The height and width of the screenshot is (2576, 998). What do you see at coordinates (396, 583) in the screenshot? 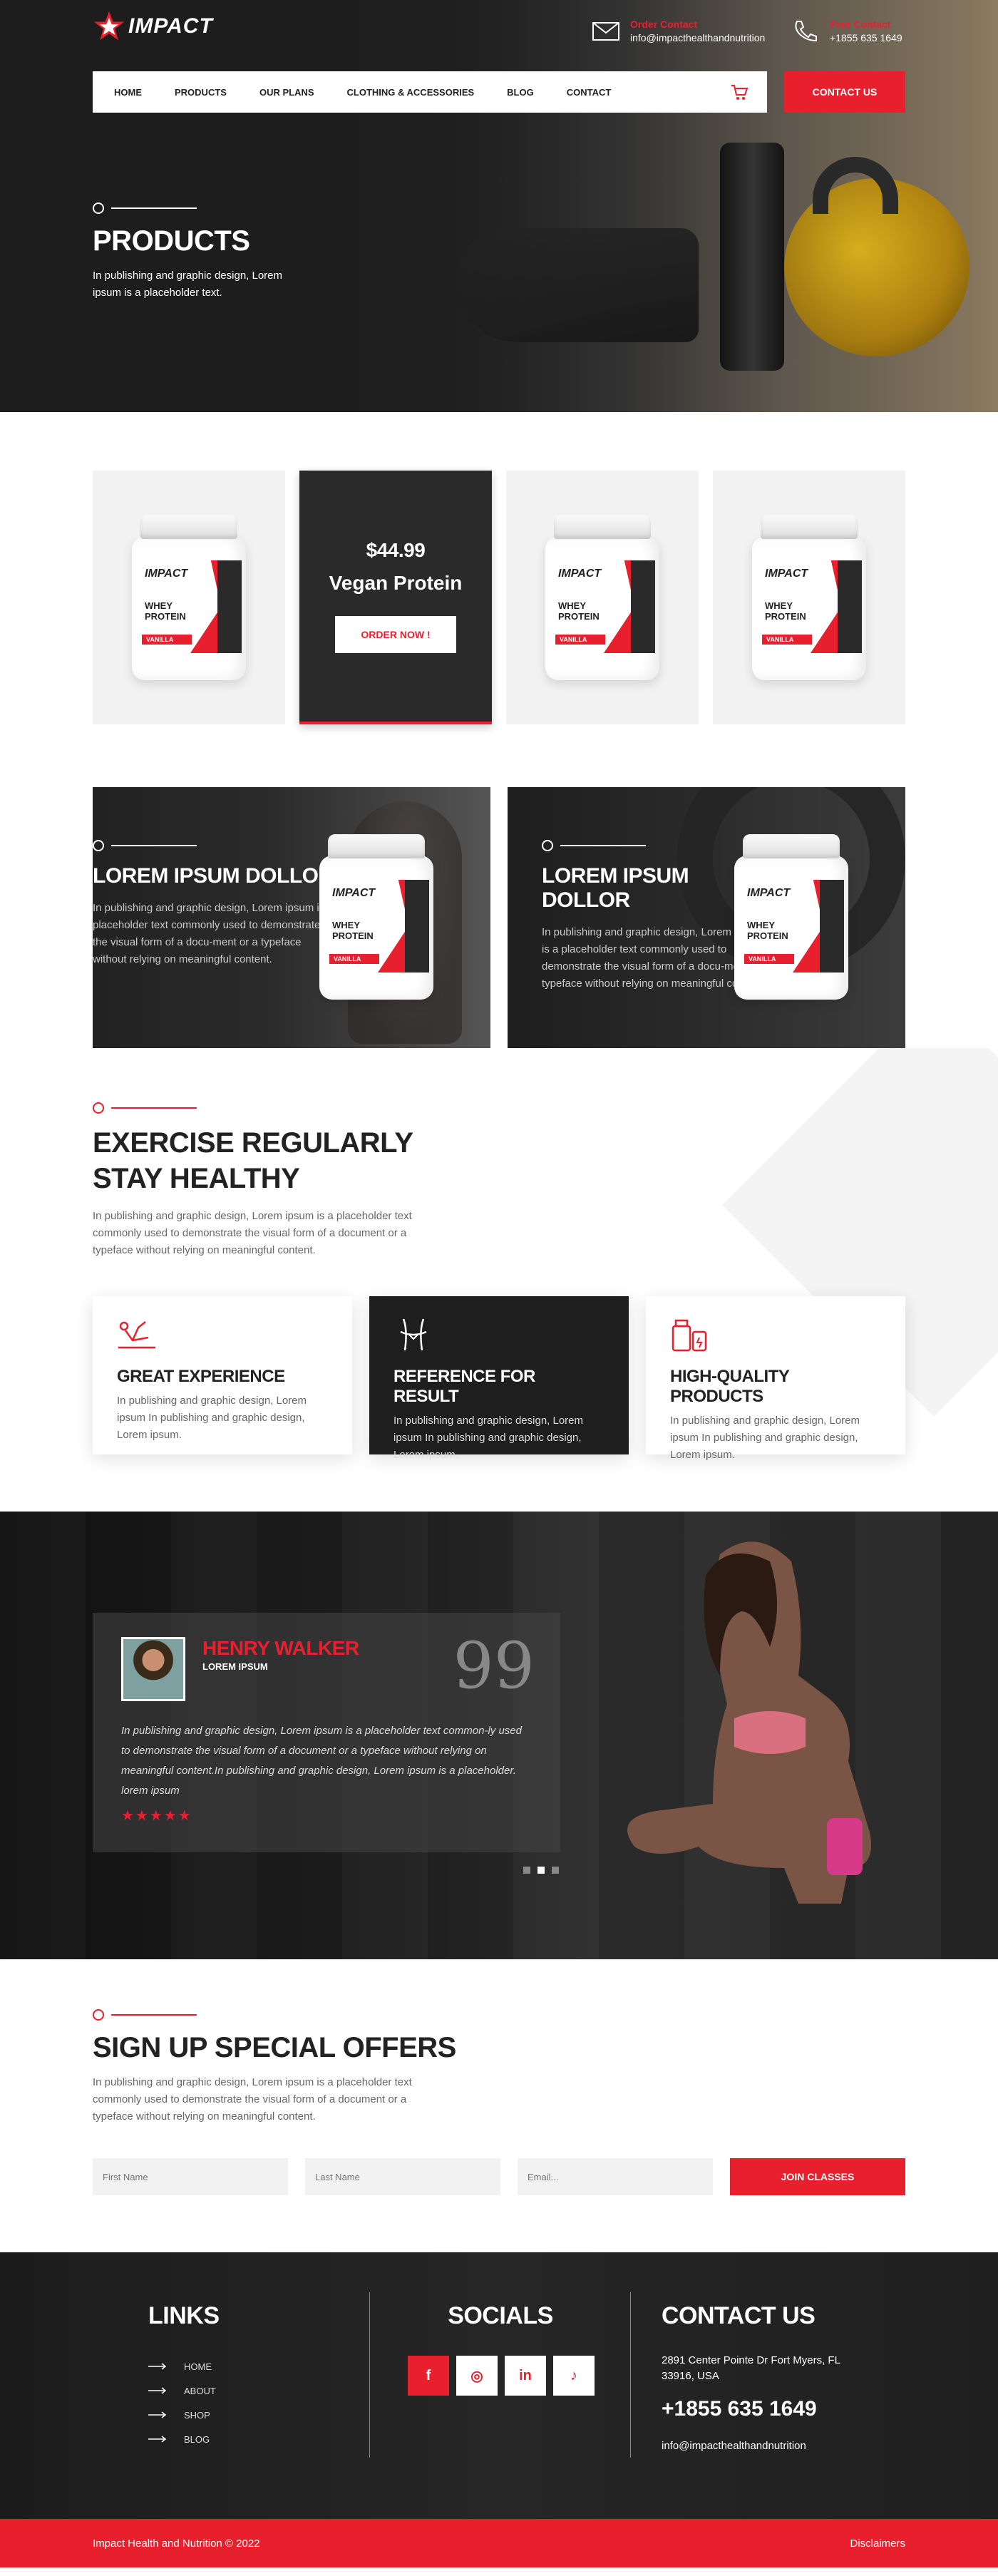
I see `product-name: Vegan Protein` at bounding box center [396, 583].